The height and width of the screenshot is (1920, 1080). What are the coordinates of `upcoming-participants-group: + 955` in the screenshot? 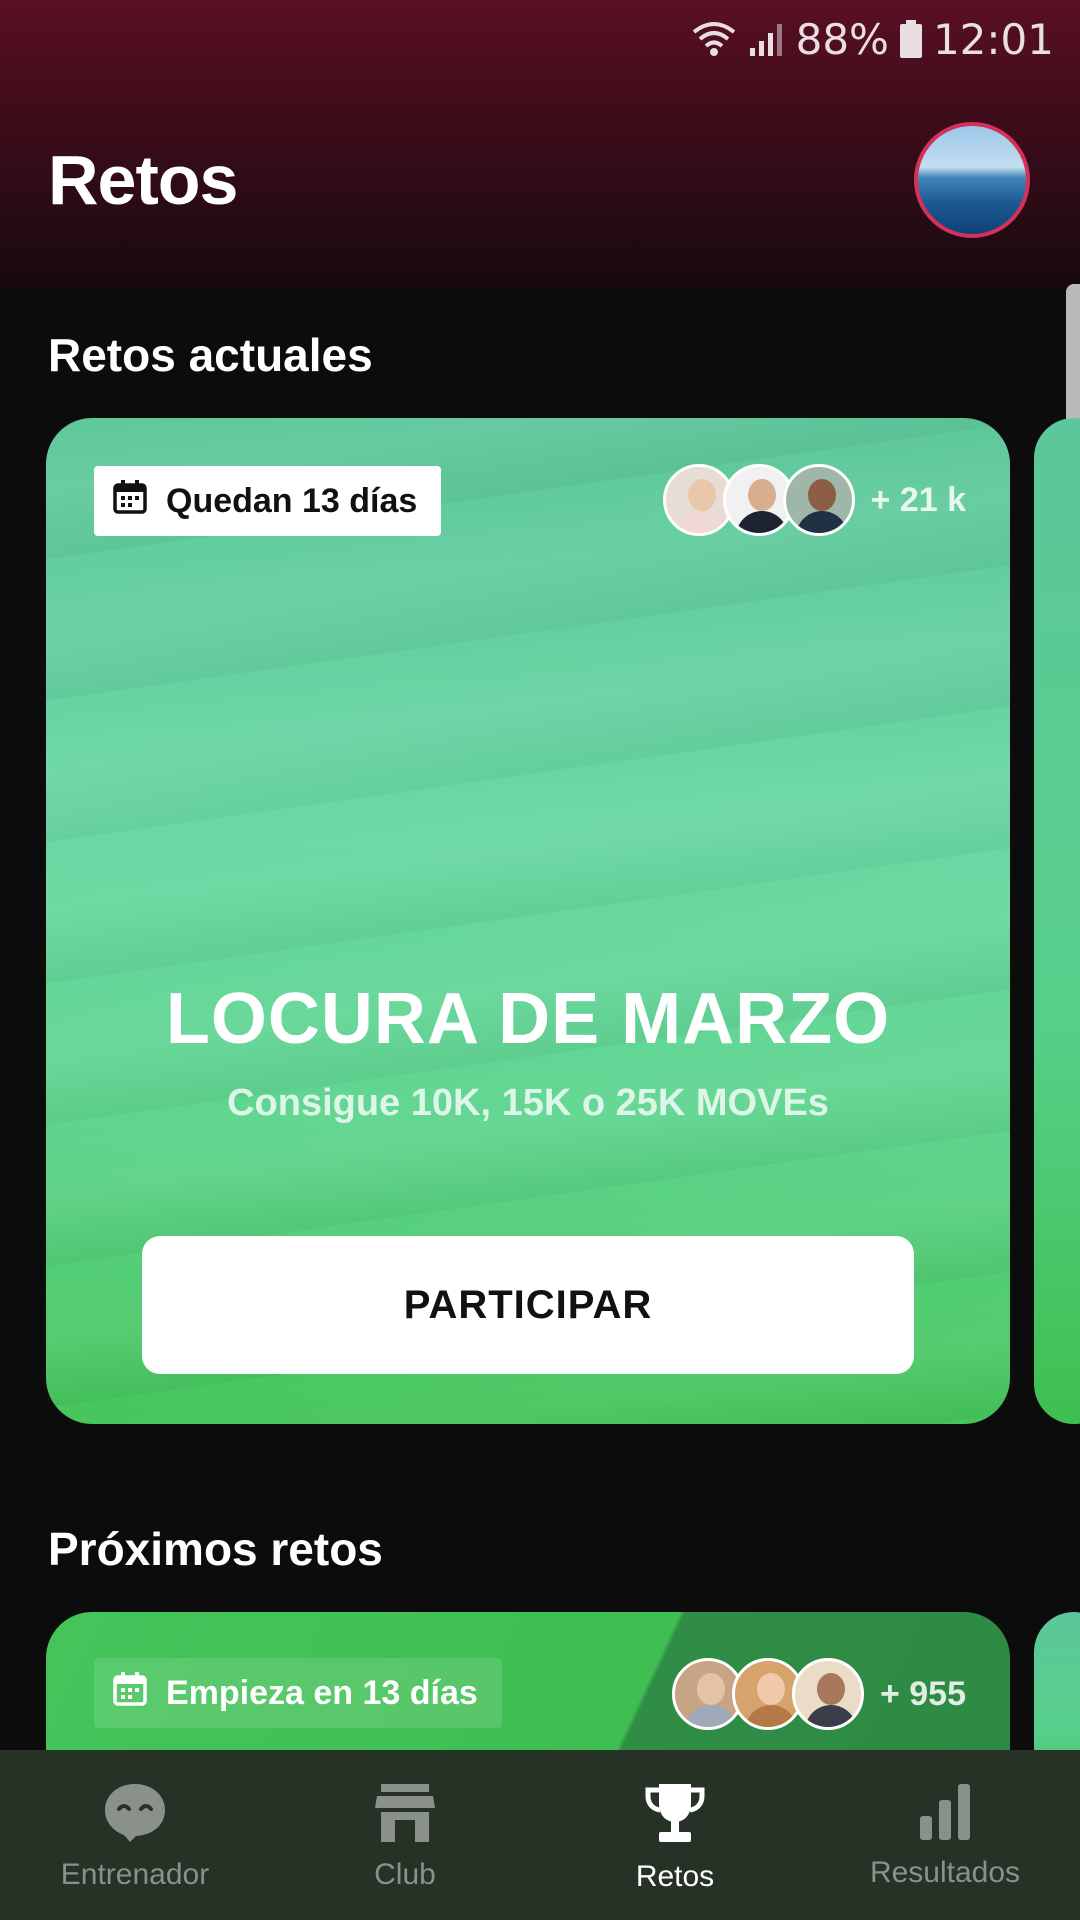 It's located at (818, 1694).